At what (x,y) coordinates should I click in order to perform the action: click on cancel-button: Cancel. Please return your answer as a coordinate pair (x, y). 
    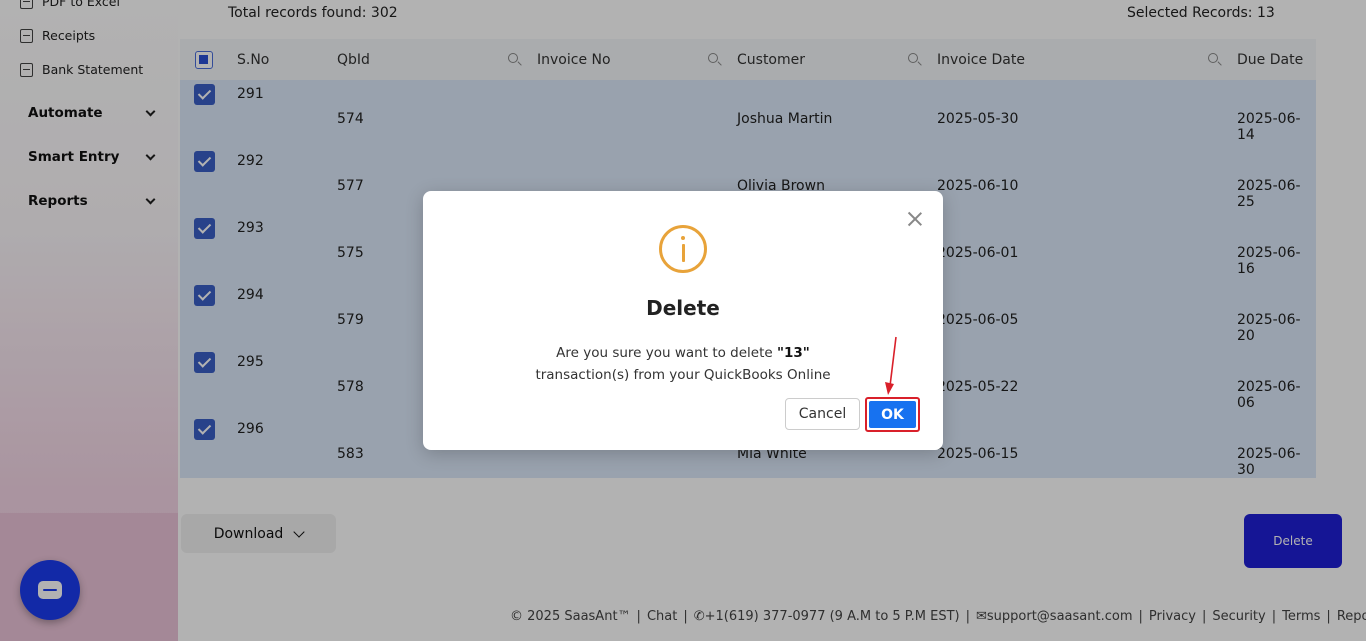
    Looking at the image, I should click on (822, 414).